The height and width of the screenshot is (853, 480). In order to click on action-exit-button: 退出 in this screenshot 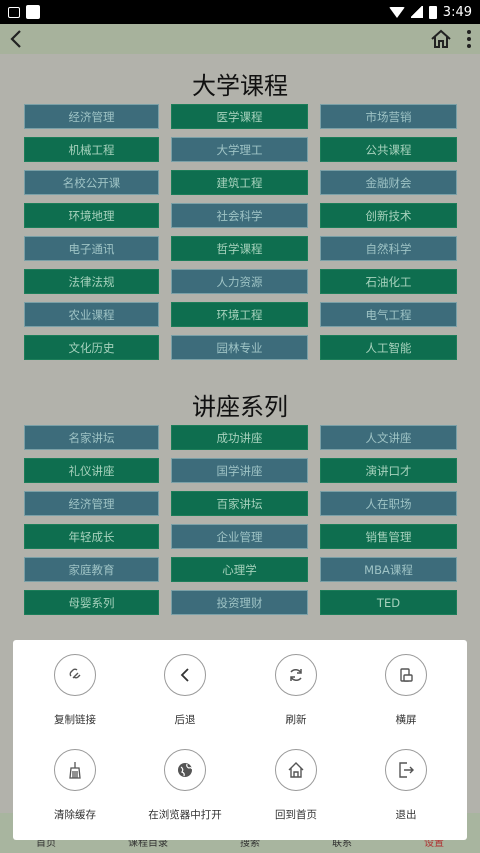, I will do `click(406, 794)`.